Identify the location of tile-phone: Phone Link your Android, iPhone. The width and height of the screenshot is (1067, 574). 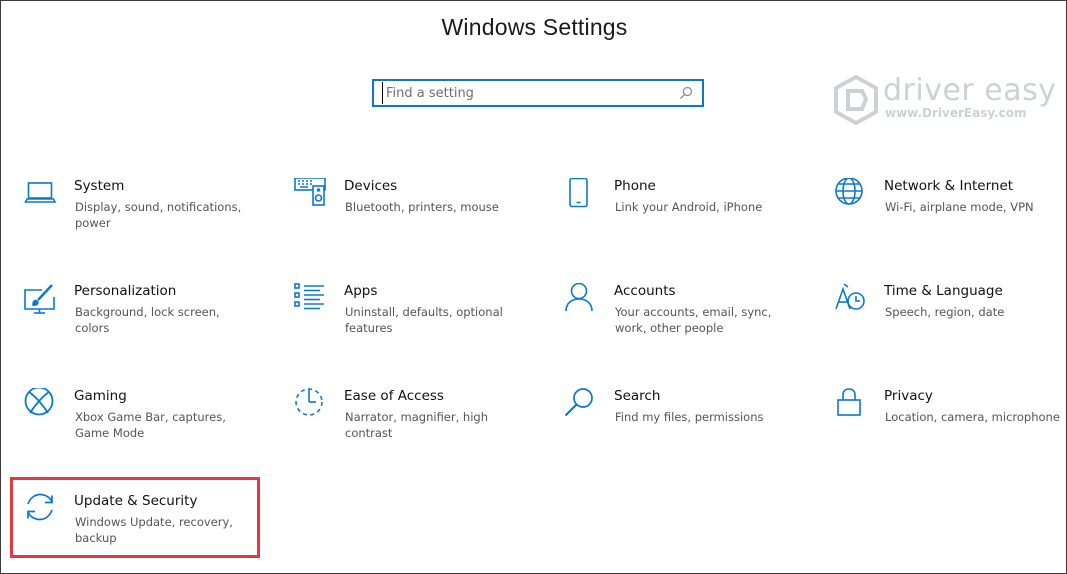
(689, 212).